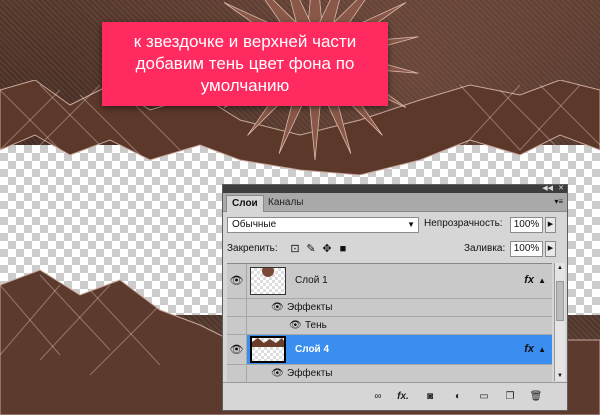 The width and height of the screenshot is (600, 415). I want to click on panel-tabs: Слои Каналы ▾≡, so click(395, 202).